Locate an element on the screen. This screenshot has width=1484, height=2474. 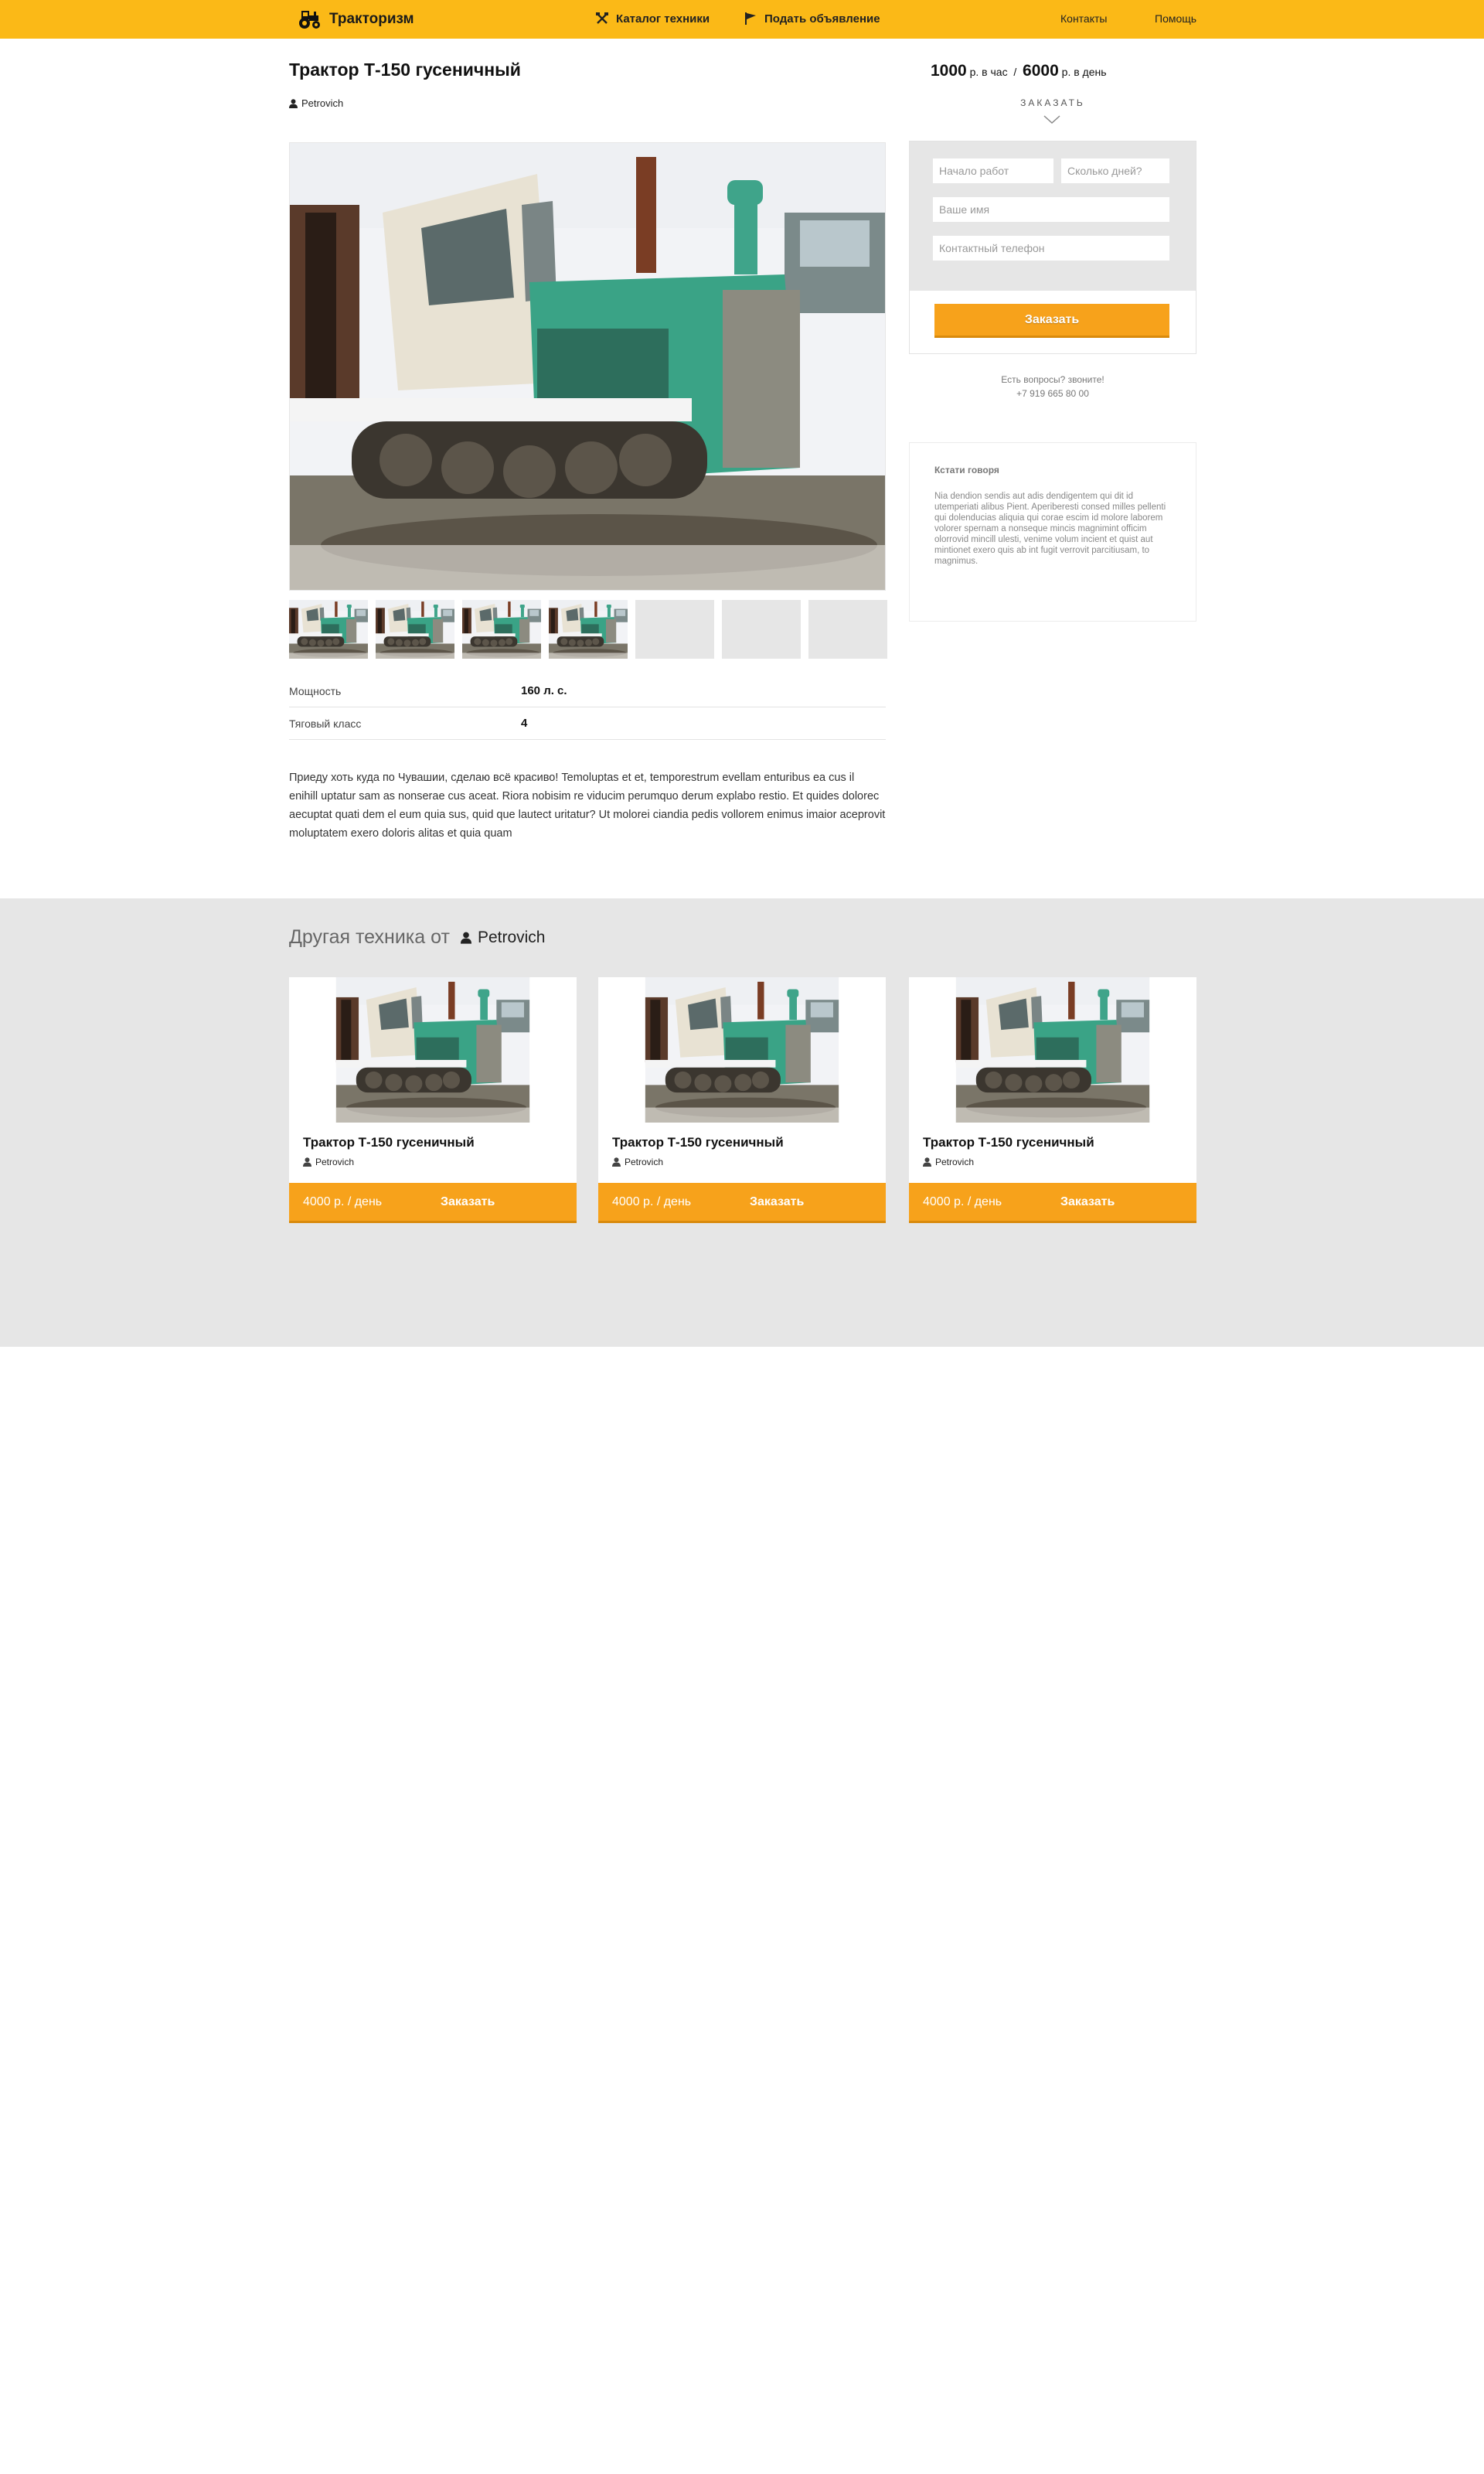
phone-input is located at coordinates (1051, 248).